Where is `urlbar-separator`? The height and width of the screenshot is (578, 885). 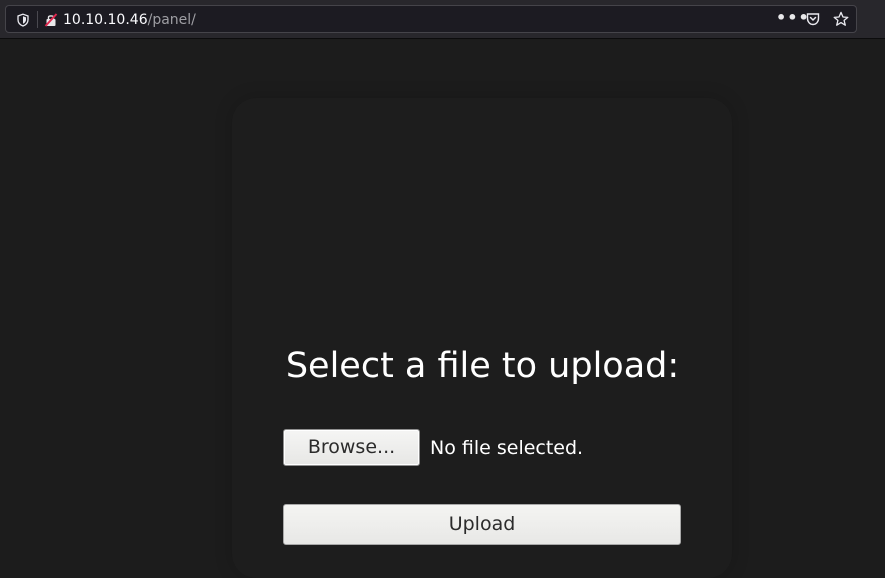 urlbar-separator is located at coordinates (37, 19).